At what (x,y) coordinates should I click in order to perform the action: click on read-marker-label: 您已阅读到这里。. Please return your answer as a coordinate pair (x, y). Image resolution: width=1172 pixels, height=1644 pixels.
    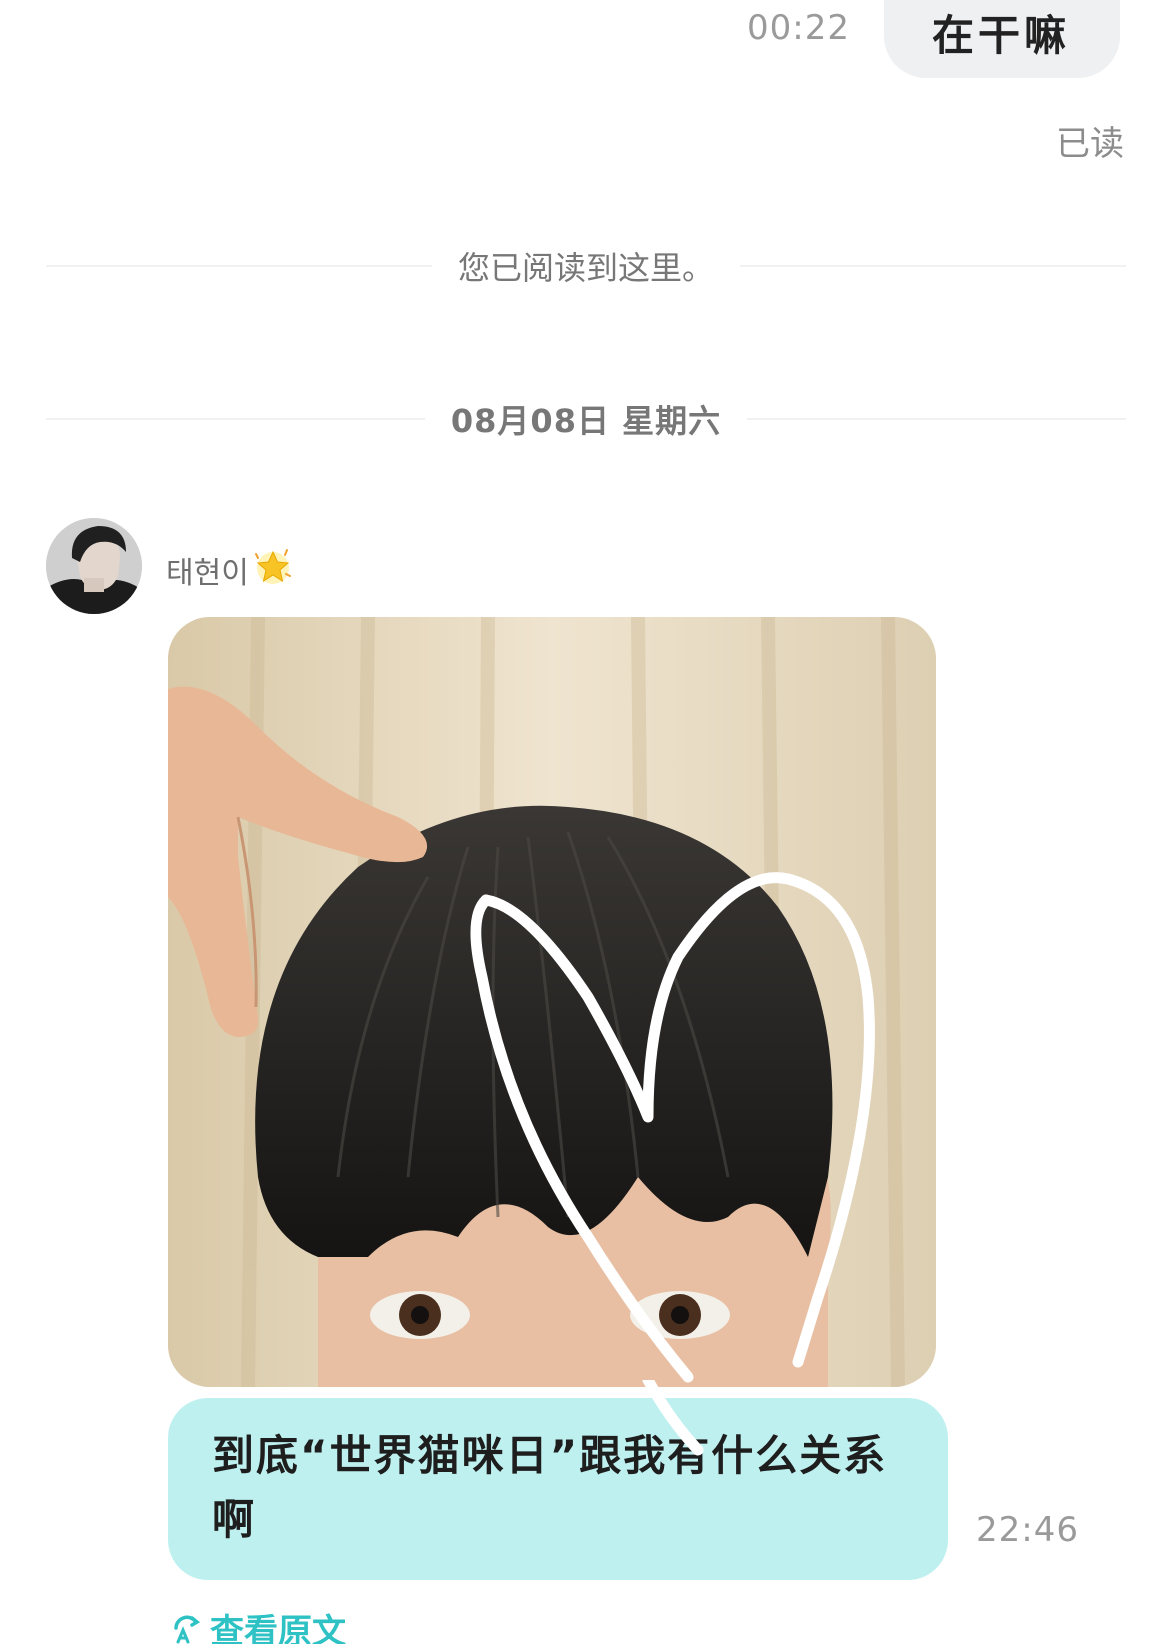
    Looking at the image, I should click on (586, 268).